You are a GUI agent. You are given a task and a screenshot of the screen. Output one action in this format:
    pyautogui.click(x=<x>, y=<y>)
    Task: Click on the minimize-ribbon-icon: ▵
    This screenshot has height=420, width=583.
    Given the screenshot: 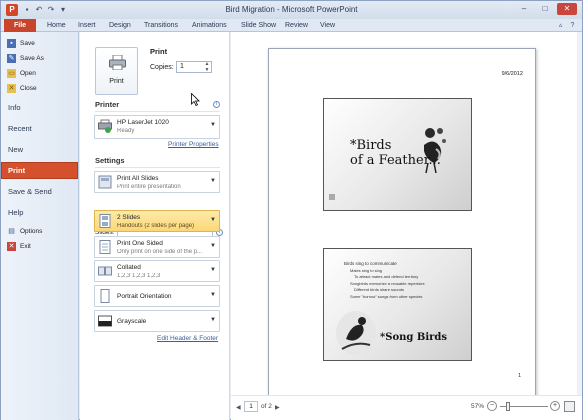 What is the action you would take?
    pyautogui.click(x=560, y=25)
    